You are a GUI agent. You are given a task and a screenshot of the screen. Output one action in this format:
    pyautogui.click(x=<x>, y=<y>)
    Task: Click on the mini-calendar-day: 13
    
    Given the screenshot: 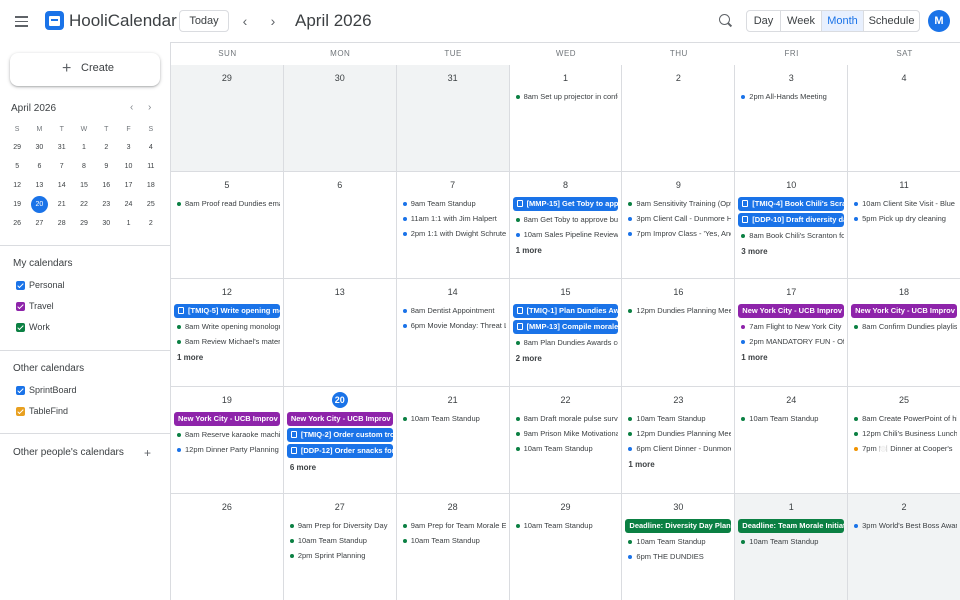 What is the action you would take?
    pyautogui.click(x=39, y=185)
    